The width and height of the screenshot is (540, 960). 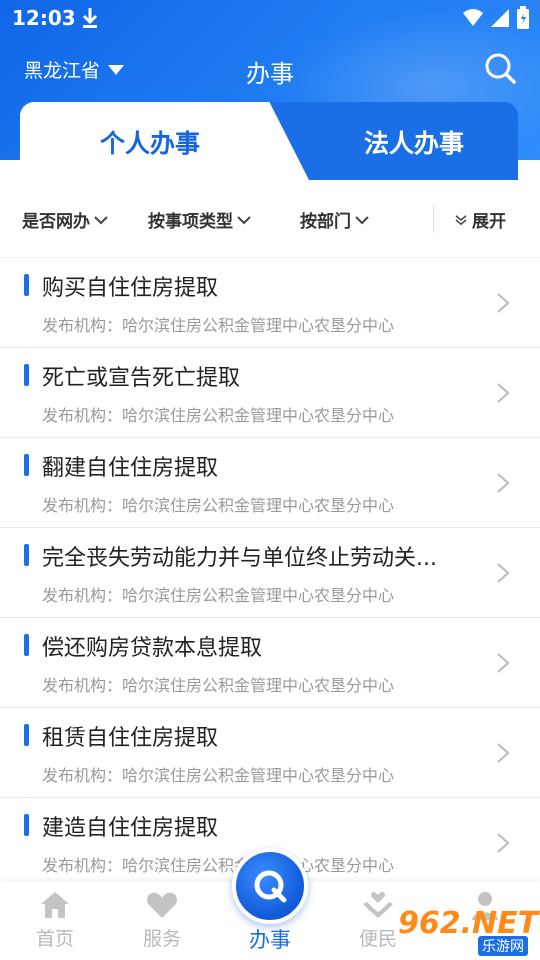 I want to click on status-time: 12:03, so click(x=44, y=18).